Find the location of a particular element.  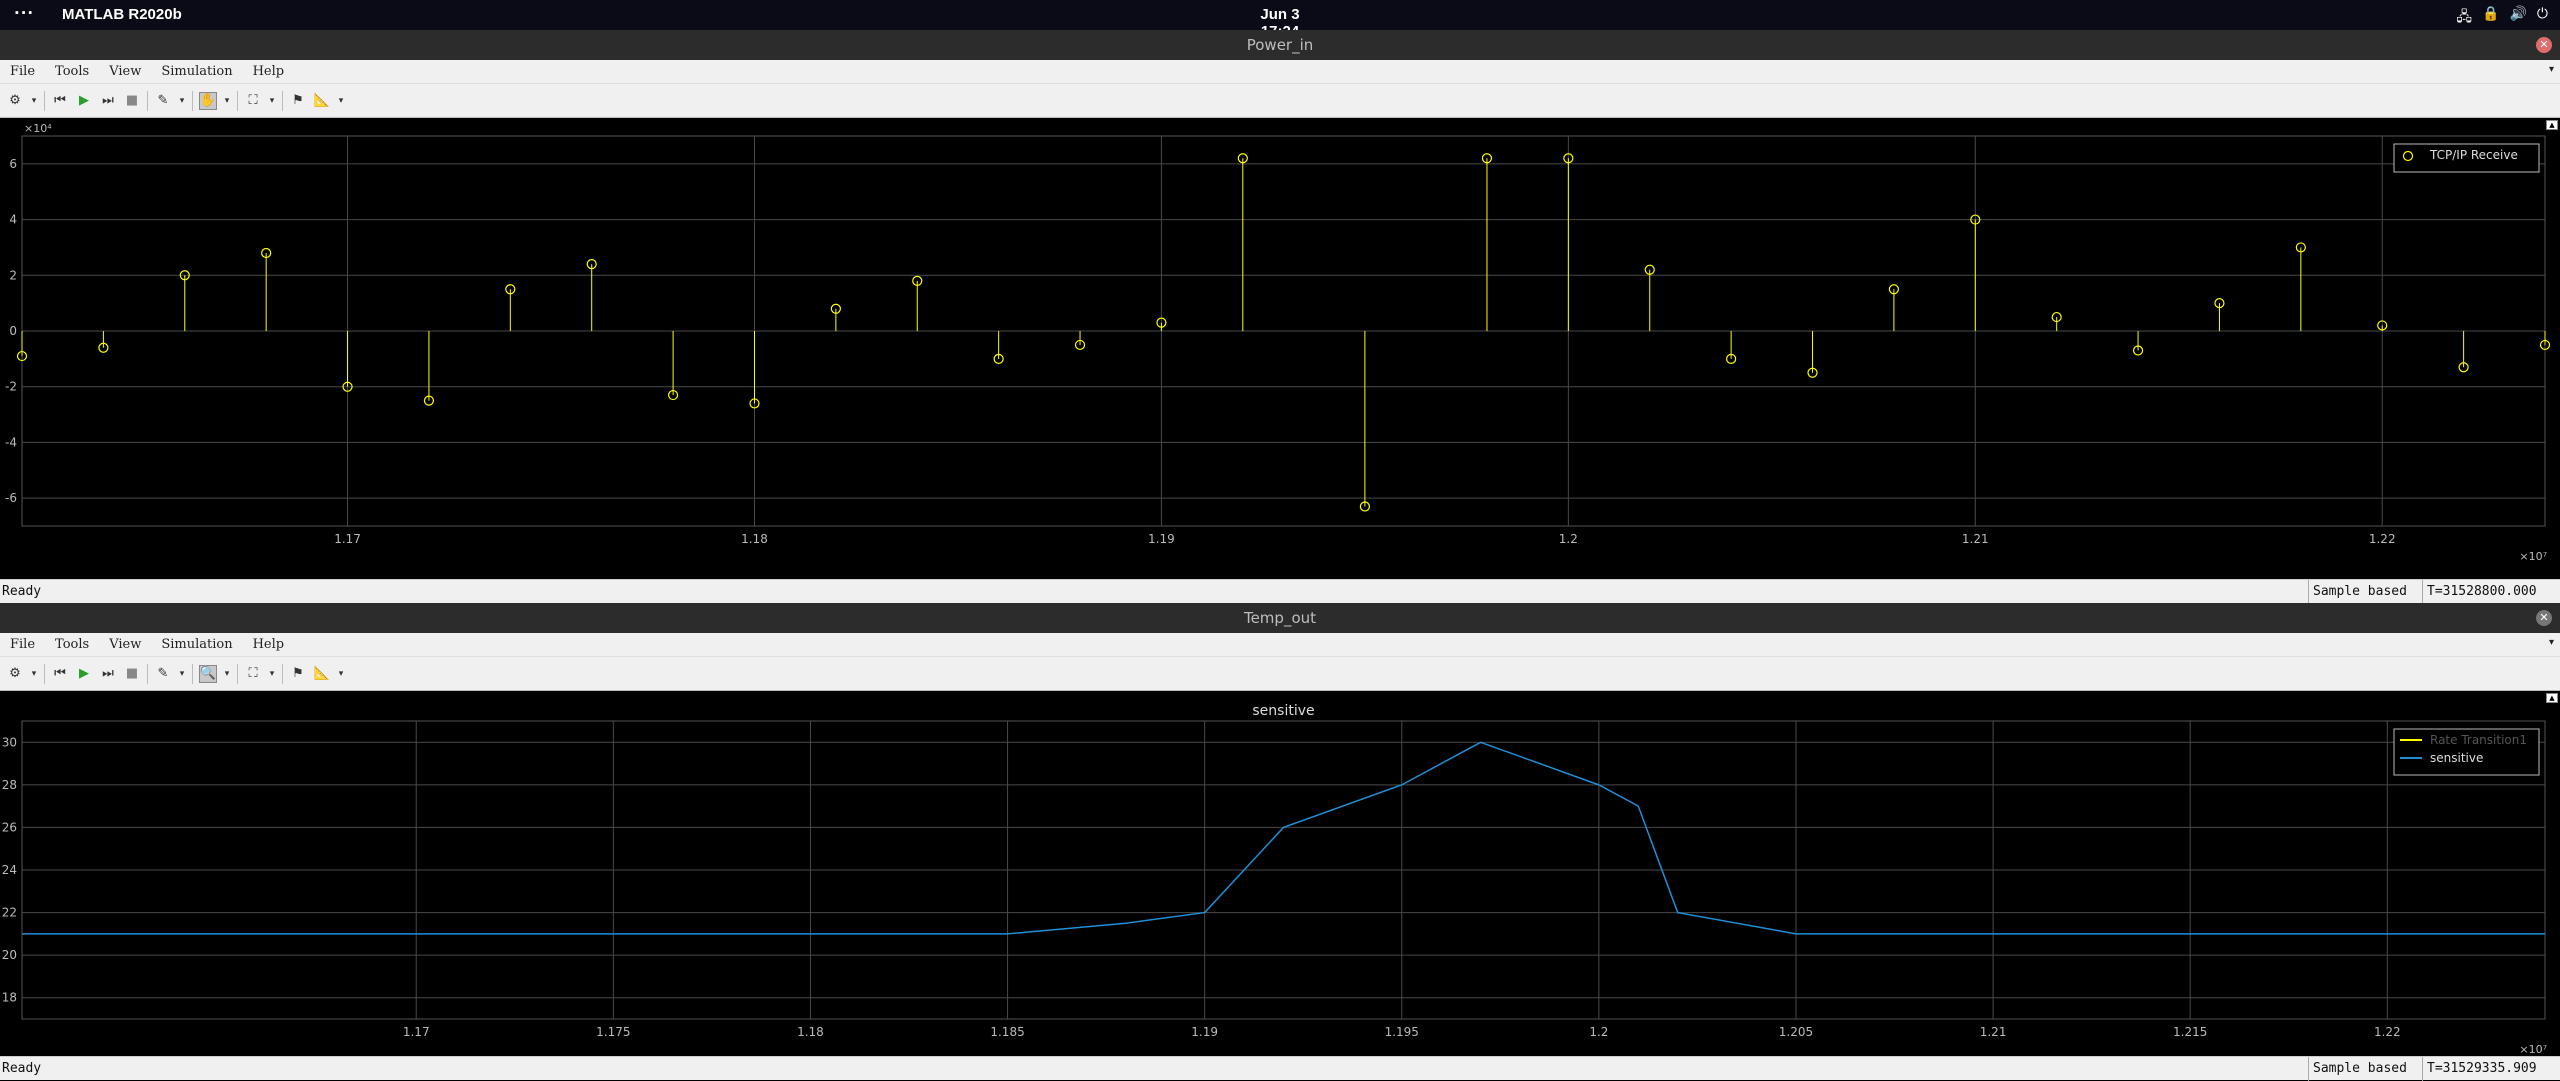

y-tick-label: 18 is located at coordinates (9, 998).